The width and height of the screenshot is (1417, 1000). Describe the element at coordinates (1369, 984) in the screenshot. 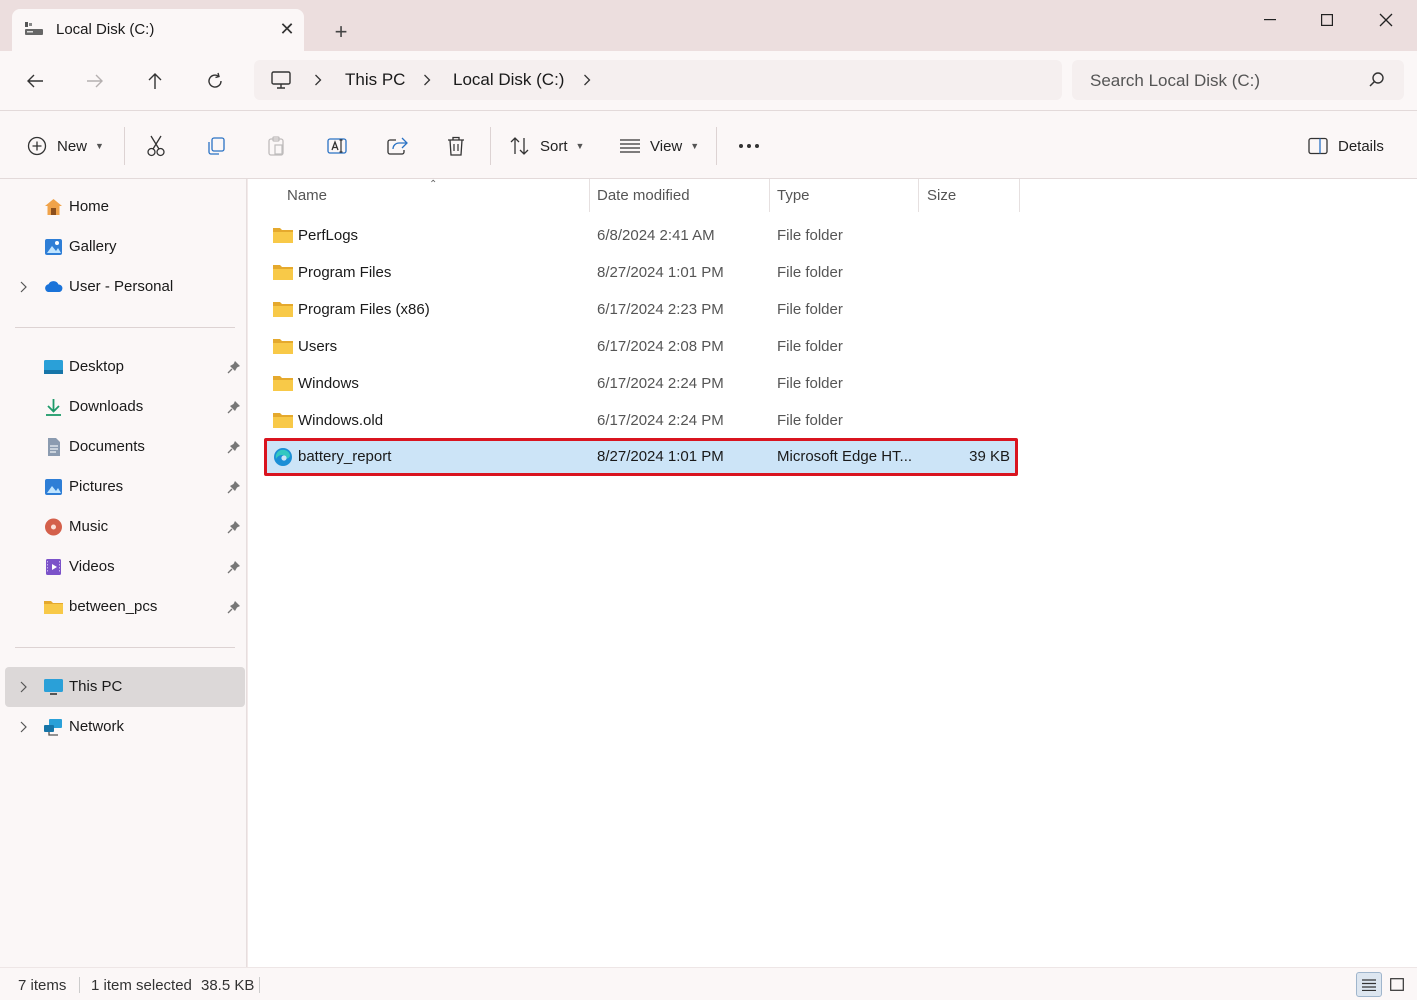

I see `details-view-icon` at that location.